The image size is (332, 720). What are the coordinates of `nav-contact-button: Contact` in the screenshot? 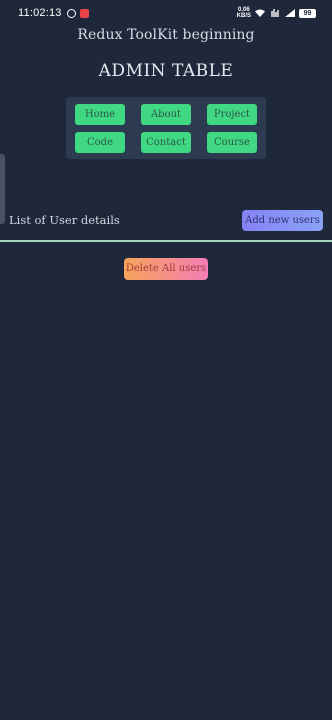 It's located at (166, 142).